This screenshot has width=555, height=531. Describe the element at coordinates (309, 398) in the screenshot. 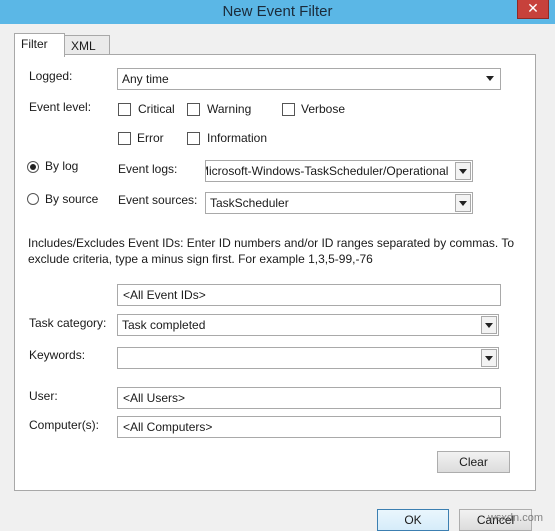

I see `user-input: <All Users>` at that location.